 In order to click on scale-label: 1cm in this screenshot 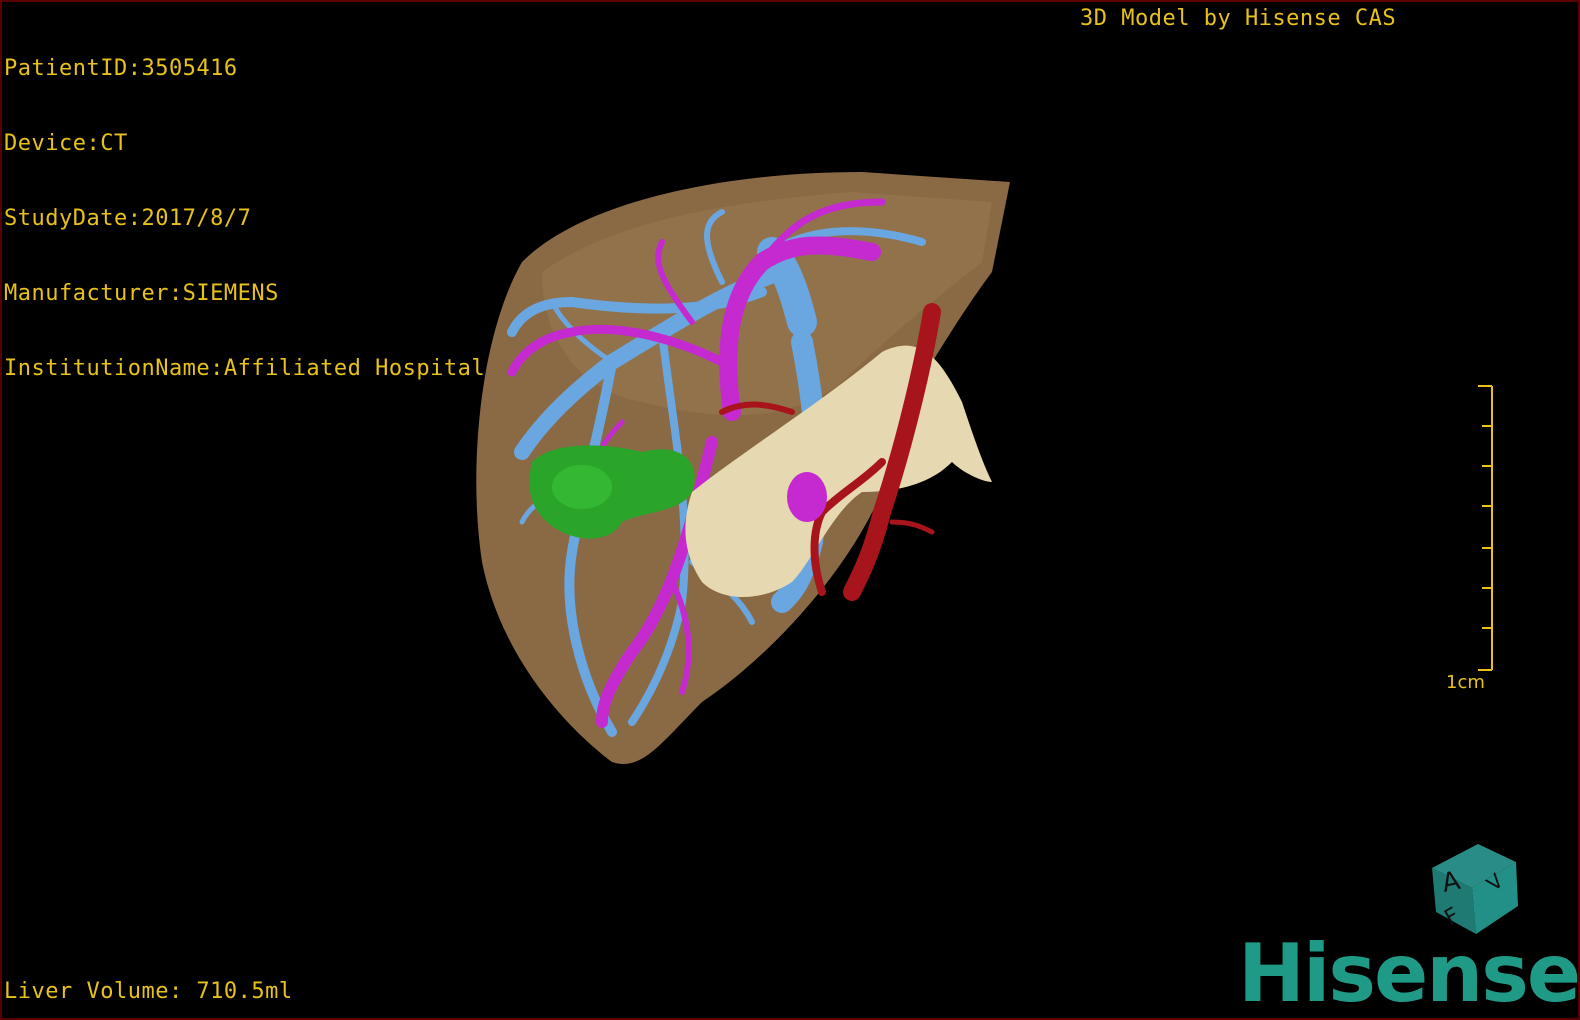, I will do `click(1465, 682)`.